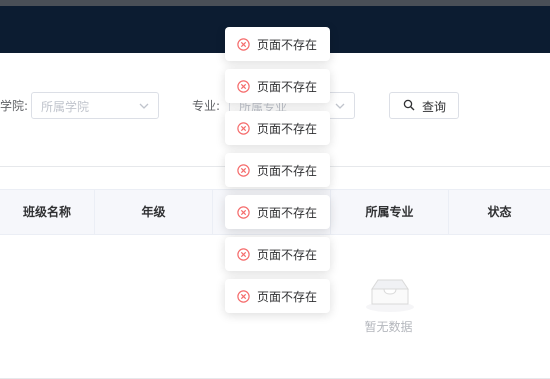  I want to click on empty-inbox-icon, so click(390, 295).